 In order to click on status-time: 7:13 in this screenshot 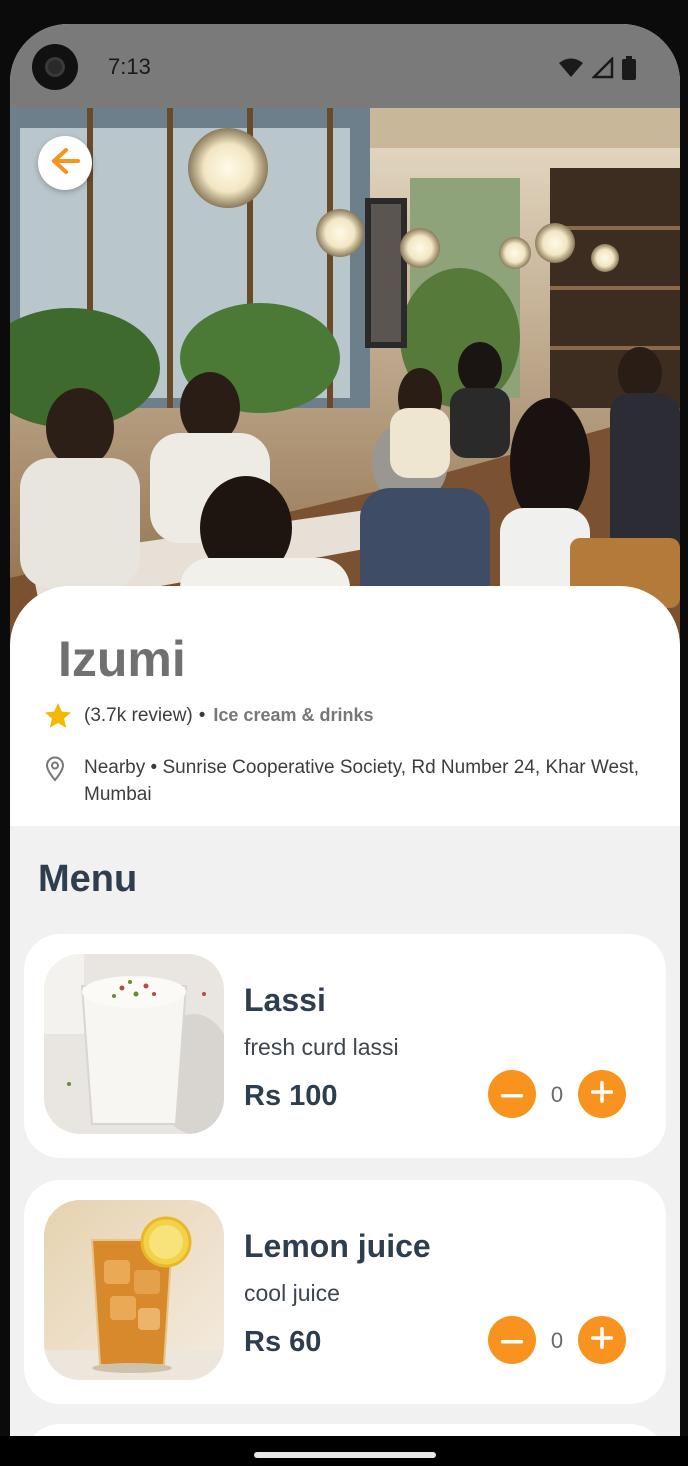, I will do `click(129, 66)`.